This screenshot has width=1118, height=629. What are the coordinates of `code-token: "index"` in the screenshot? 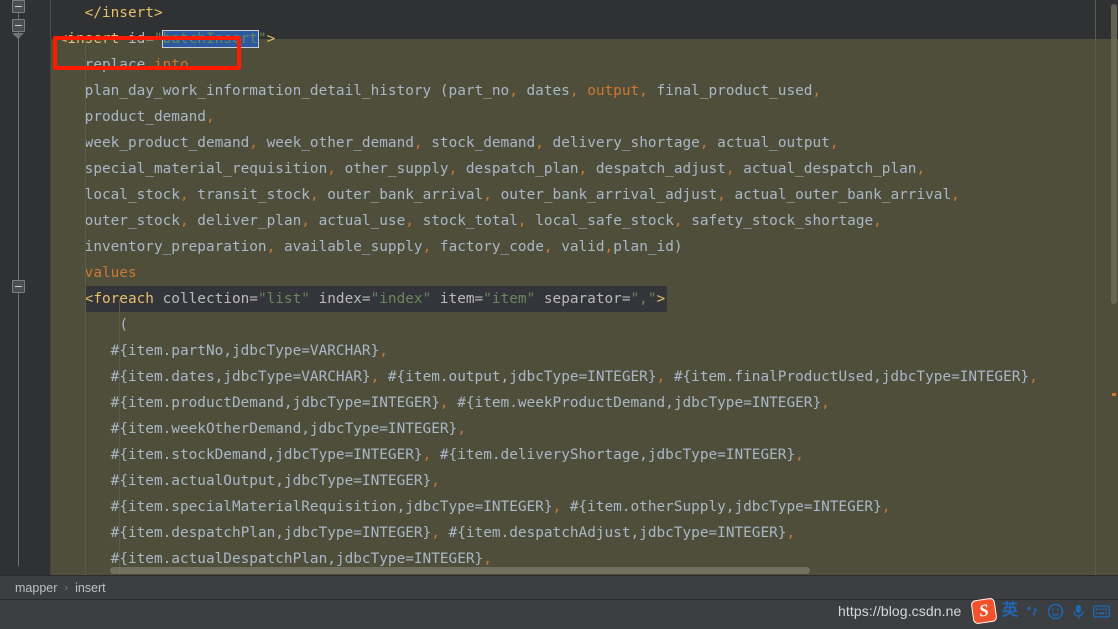 It's located at (401, 299).